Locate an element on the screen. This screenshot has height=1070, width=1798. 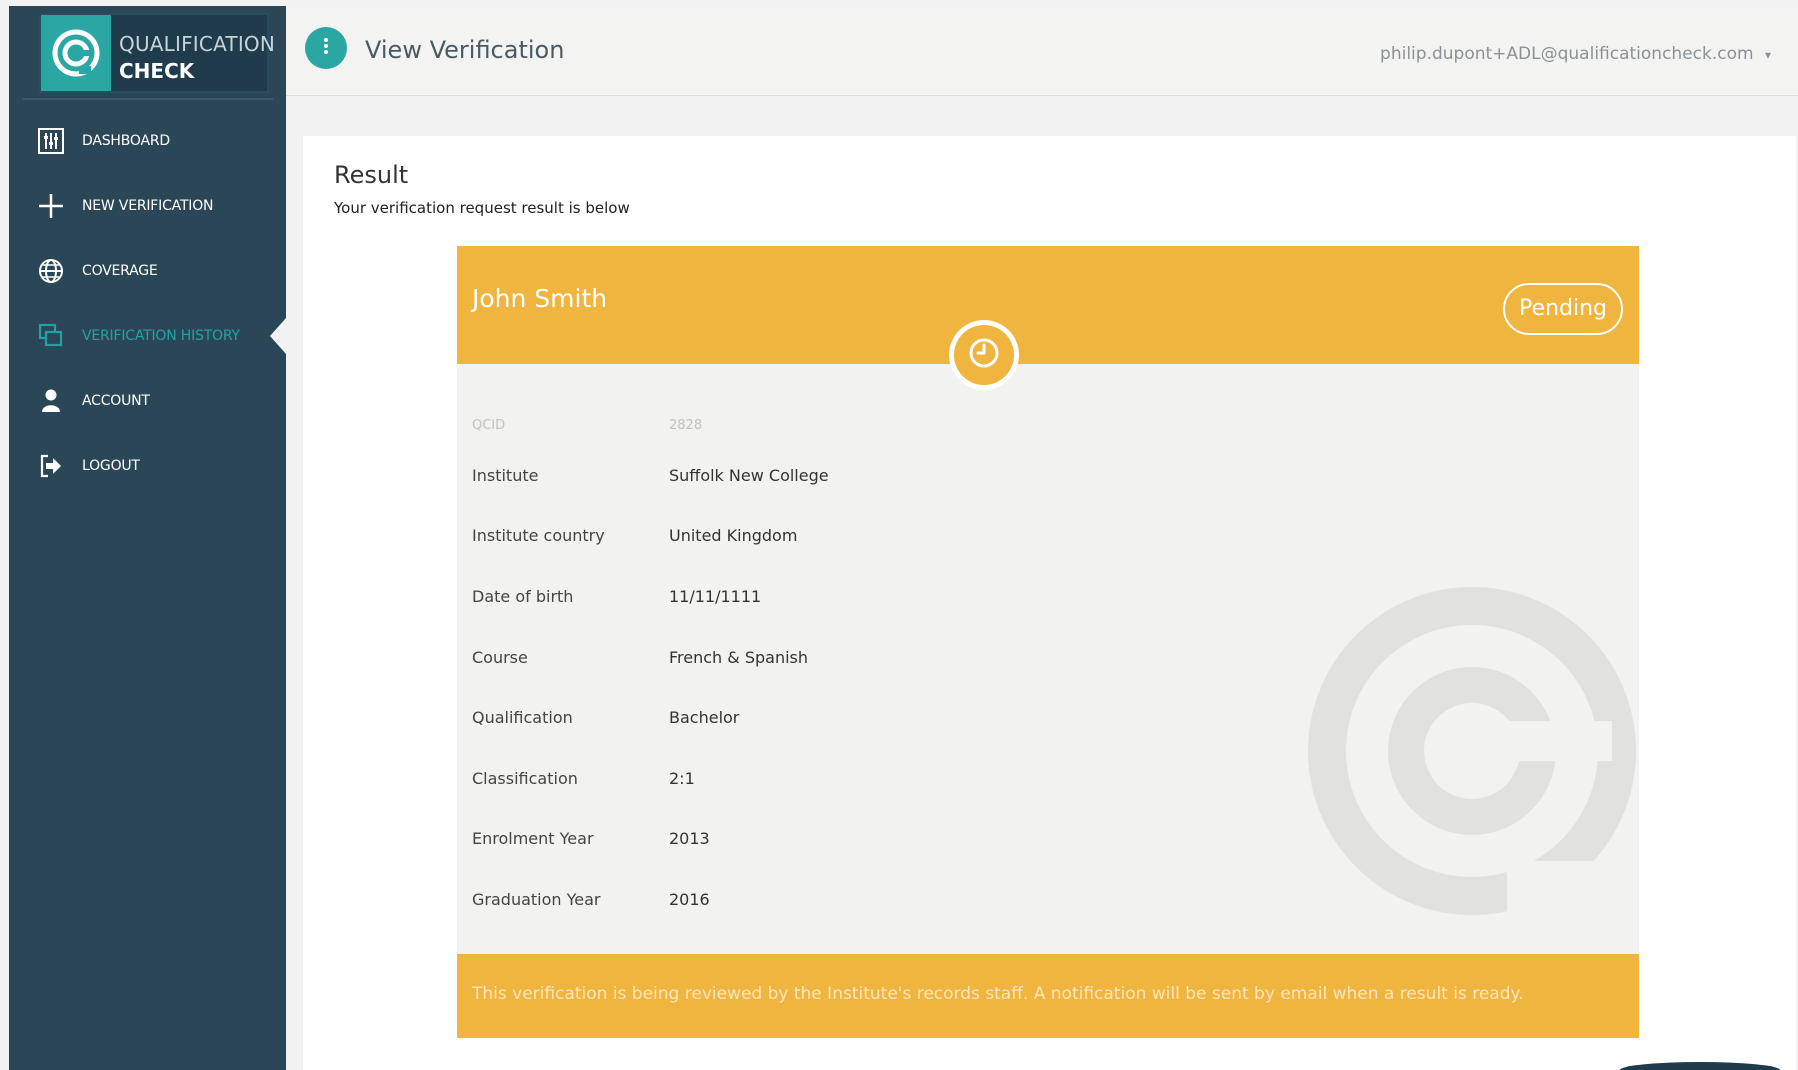
field-value: 2016 is located at coordinates (689, 899).